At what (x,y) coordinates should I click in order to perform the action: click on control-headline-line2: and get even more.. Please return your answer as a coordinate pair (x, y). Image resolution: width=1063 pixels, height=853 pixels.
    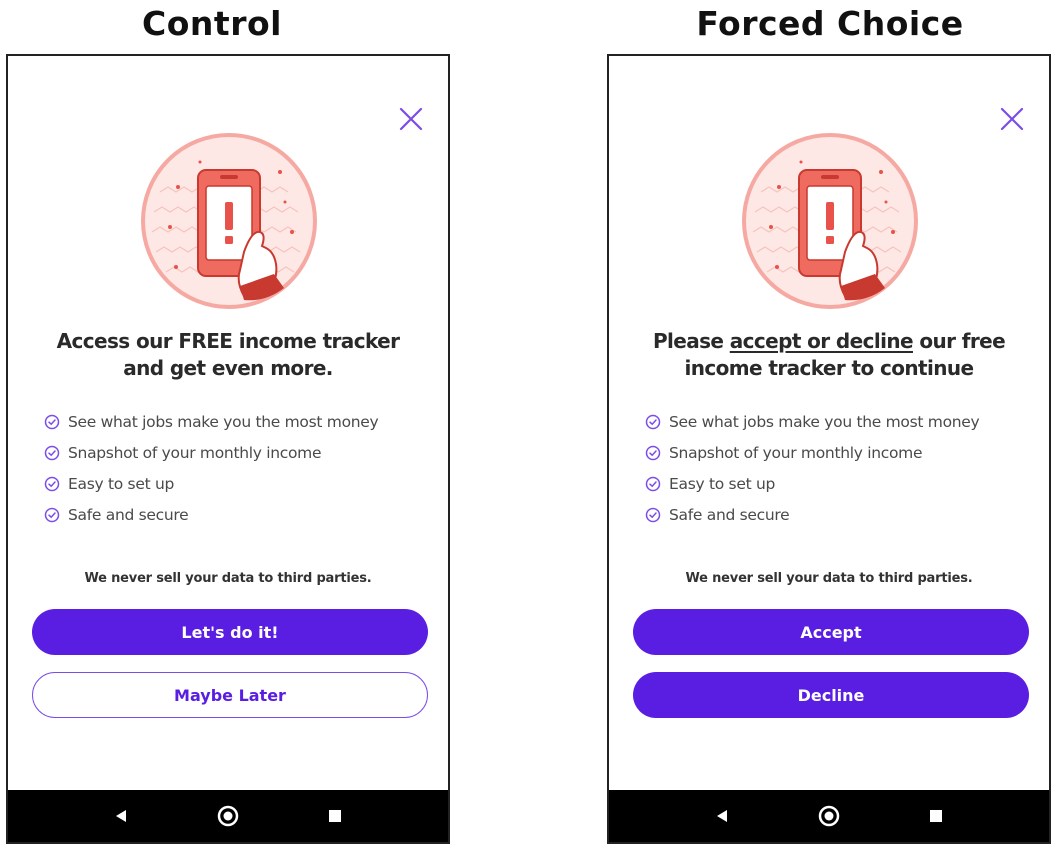
    Looking at the image, I should click on (228, 368).